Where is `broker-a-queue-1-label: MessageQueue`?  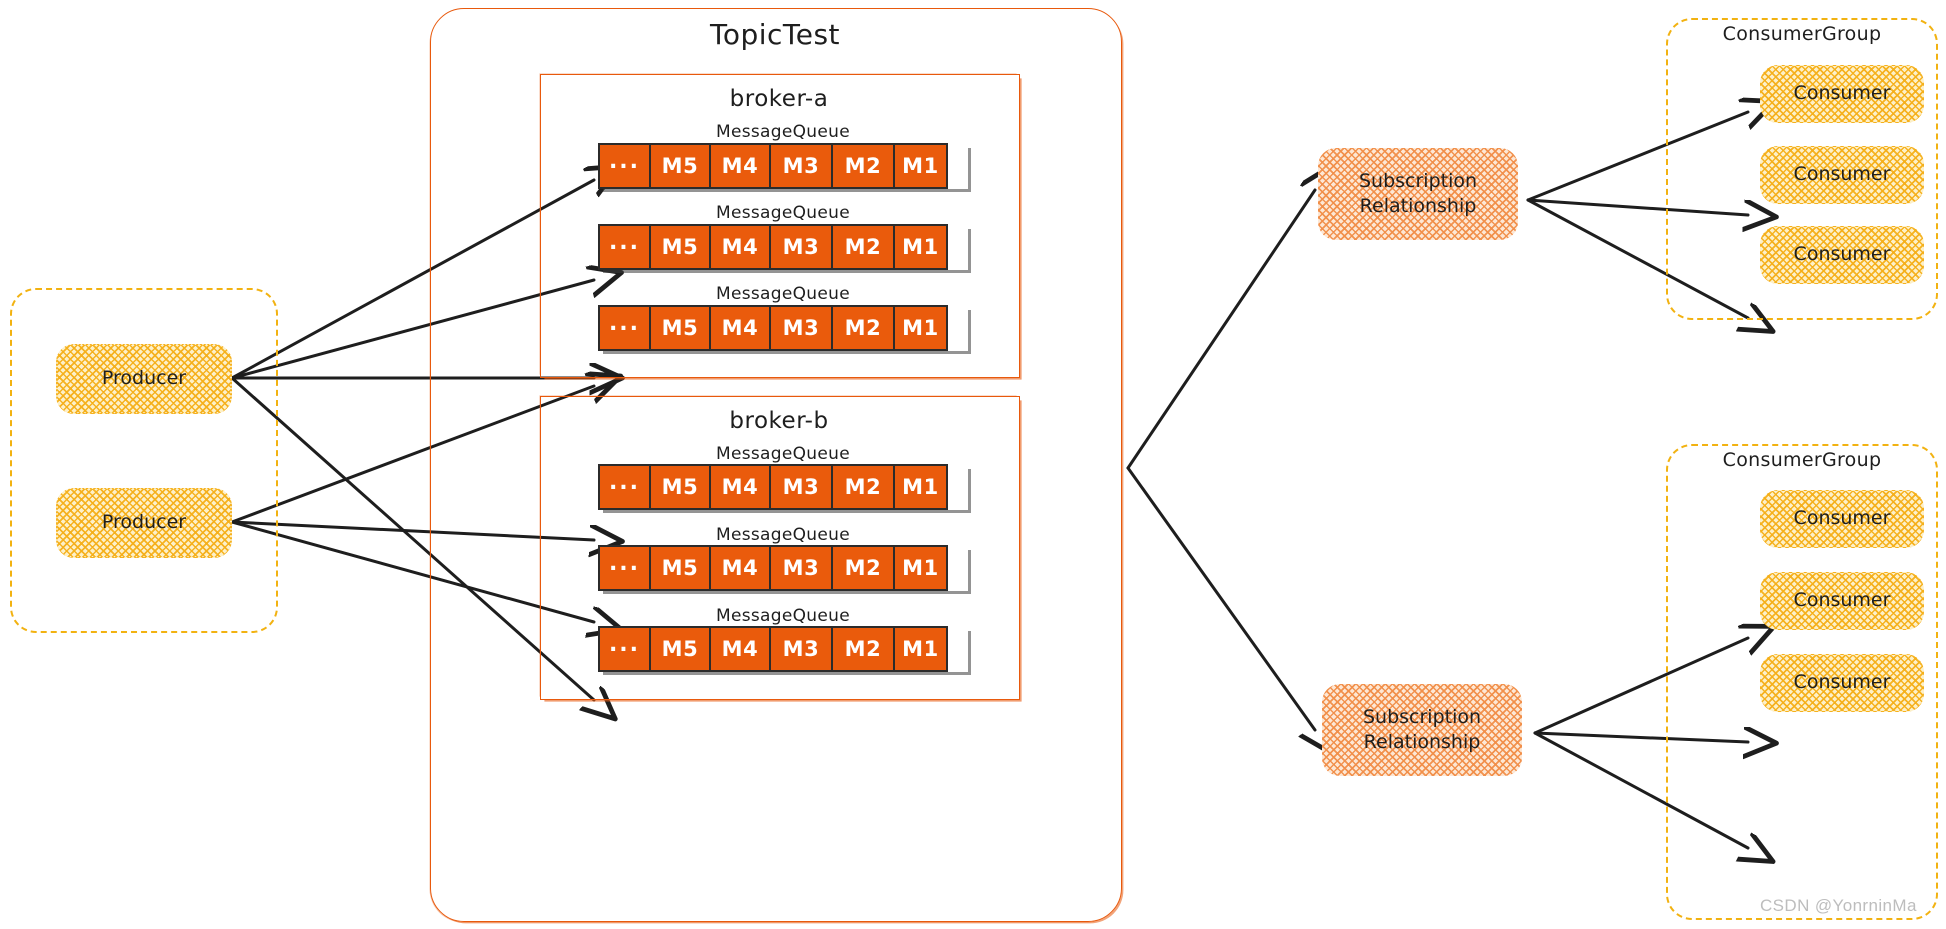 broker-a-queue-1-label: MessageQueue is located at coordinates (783, 132).